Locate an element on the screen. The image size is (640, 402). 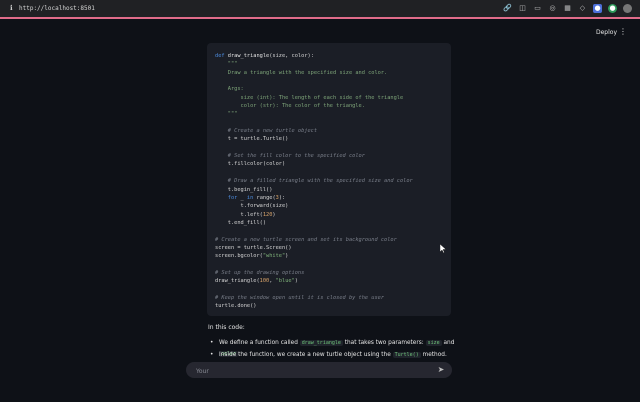
main-menu-icon: ⋮ is located at coordinates (623, 31).